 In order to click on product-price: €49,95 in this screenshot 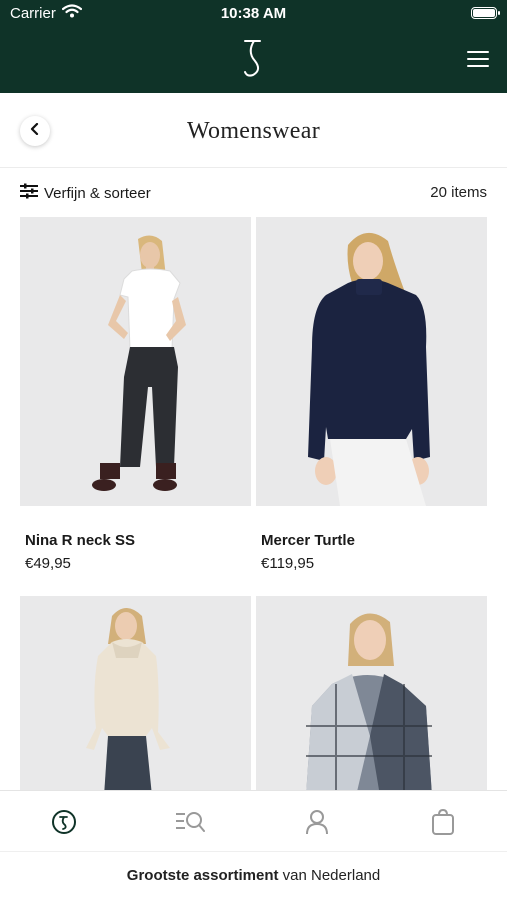, I will do `click(48, 563)`.